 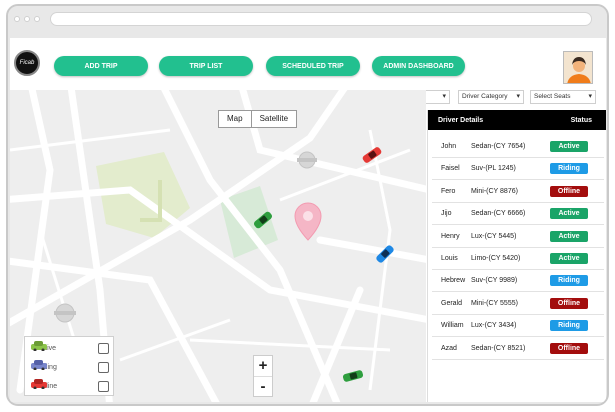 What do you see at coordinates (70, 386) in the screenshot?
I see `legend-row-offline: Offline` at bounding box center [70, 386].